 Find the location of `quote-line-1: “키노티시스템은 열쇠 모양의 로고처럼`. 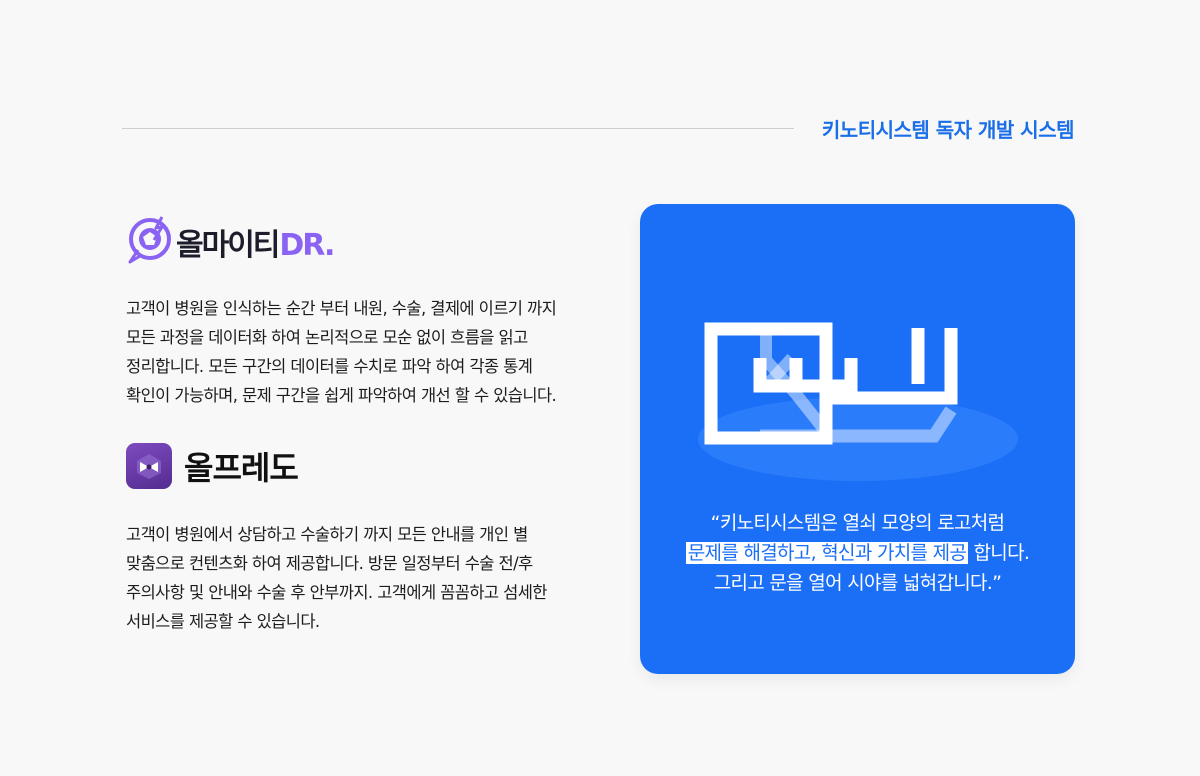

quote-line-1: “키노티시스템은 열쇠 모양의 로고처럼 is located at coordinates (857, 523).